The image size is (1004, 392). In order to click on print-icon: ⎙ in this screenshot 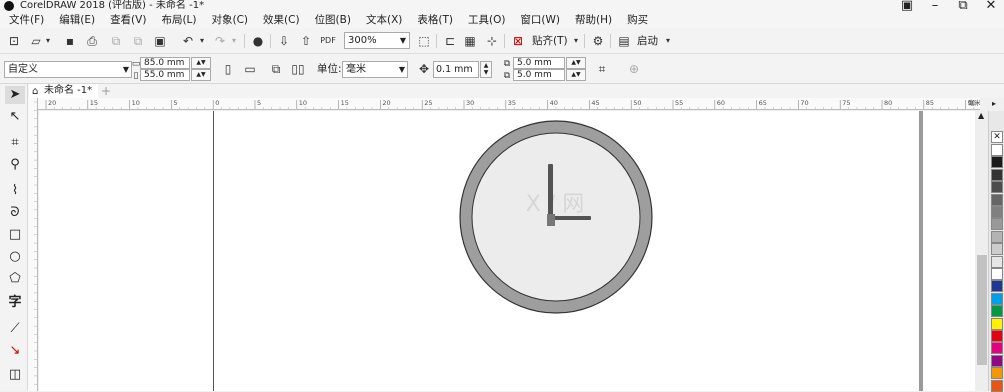, I will do `click(92, 41)`.